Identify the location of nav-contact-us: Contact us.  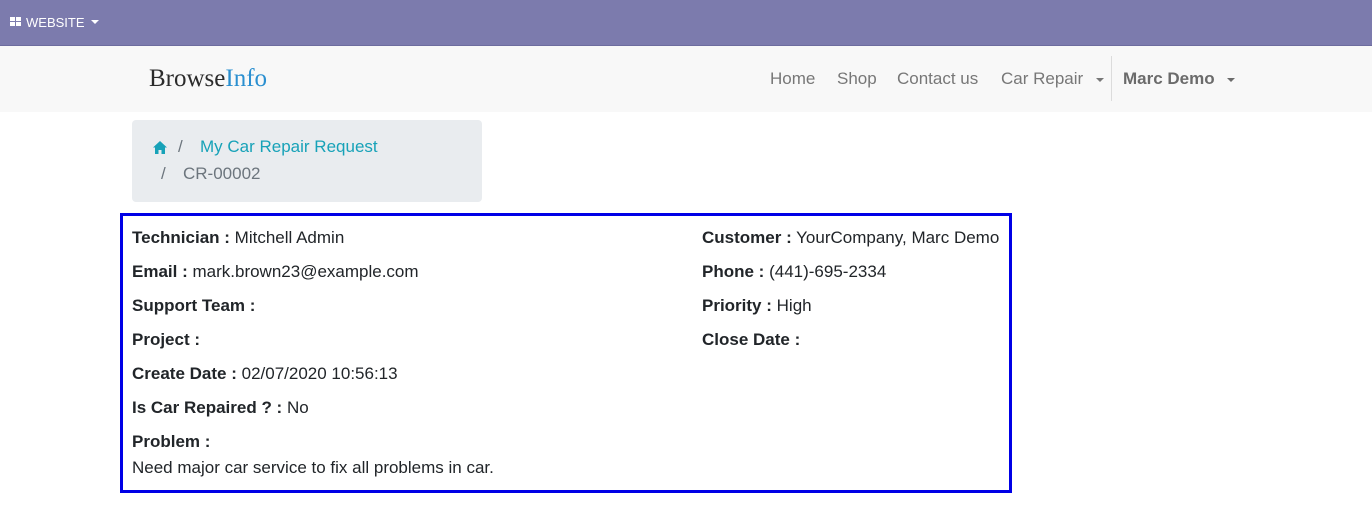
(937, 79).